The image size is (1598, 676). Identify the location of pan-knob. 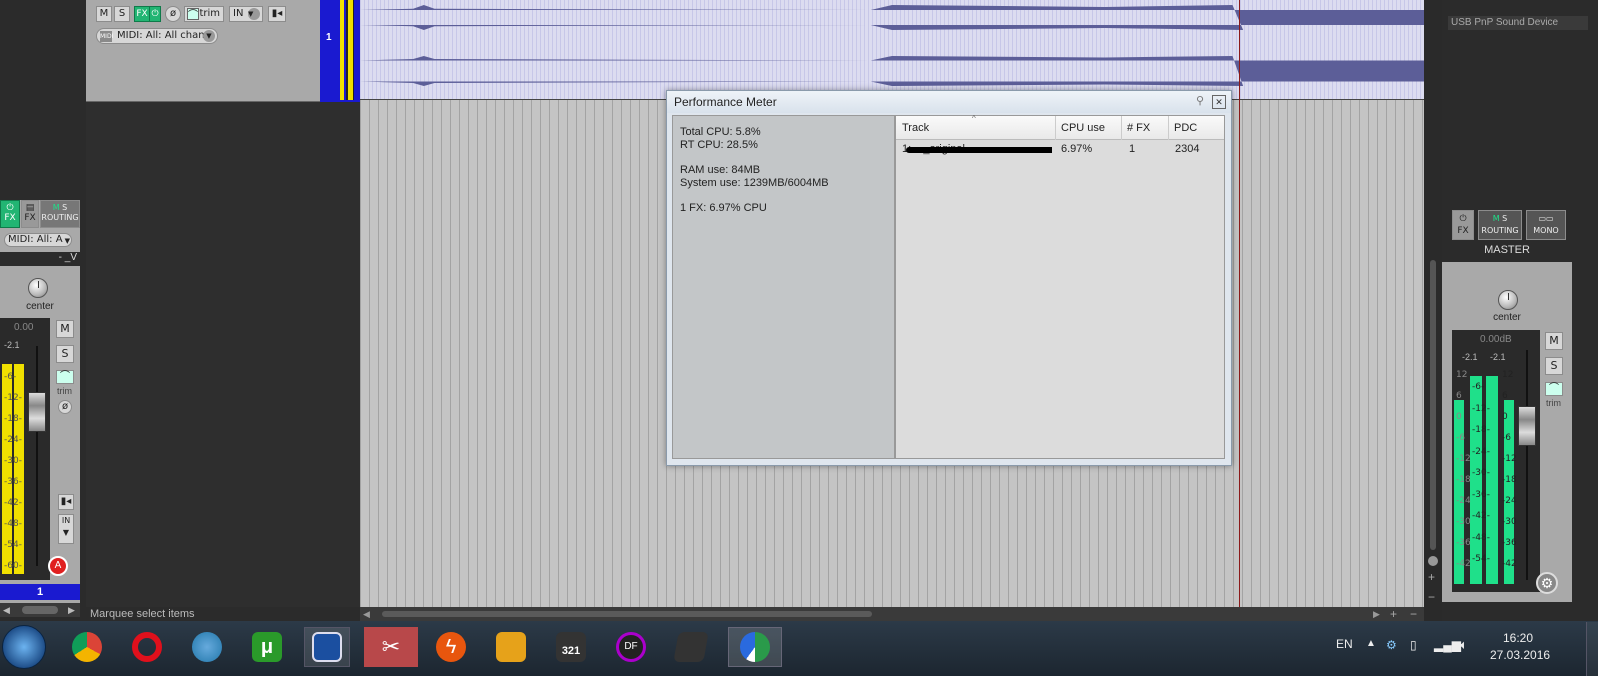
(38, 288).